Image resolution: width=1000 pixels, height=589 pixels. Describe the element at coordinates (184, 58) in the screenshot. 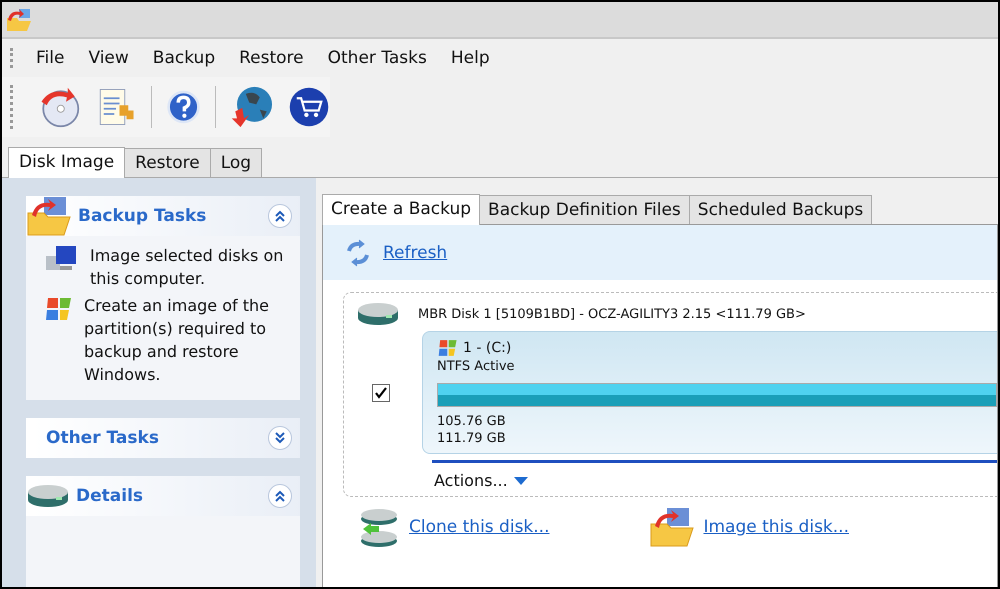

I see `menu-item: Backup` at that location.